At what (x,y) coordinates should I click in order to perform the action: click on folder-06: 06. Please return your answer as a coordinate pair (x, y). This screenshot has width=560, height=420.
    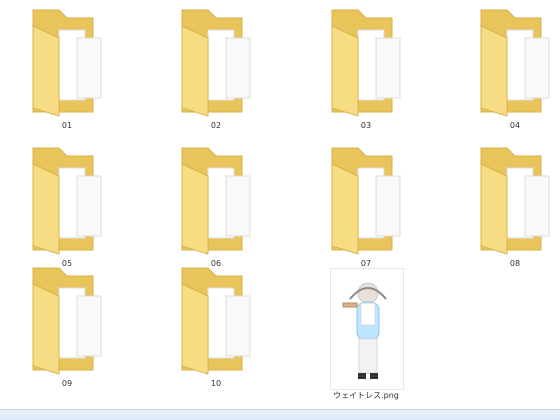
    Looking at the image, I should click on (216, 205).